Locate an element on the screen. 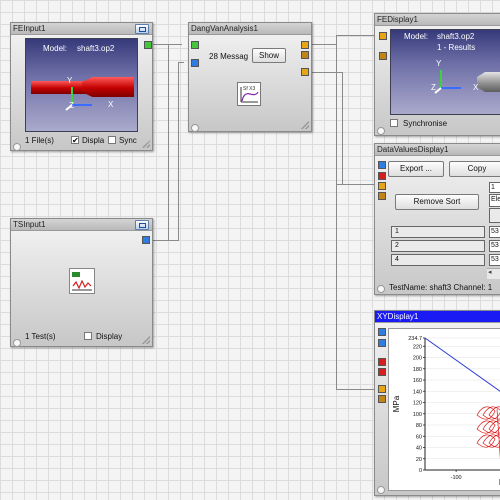  y-tick-label: 180 is located at coordinates (417, 370).